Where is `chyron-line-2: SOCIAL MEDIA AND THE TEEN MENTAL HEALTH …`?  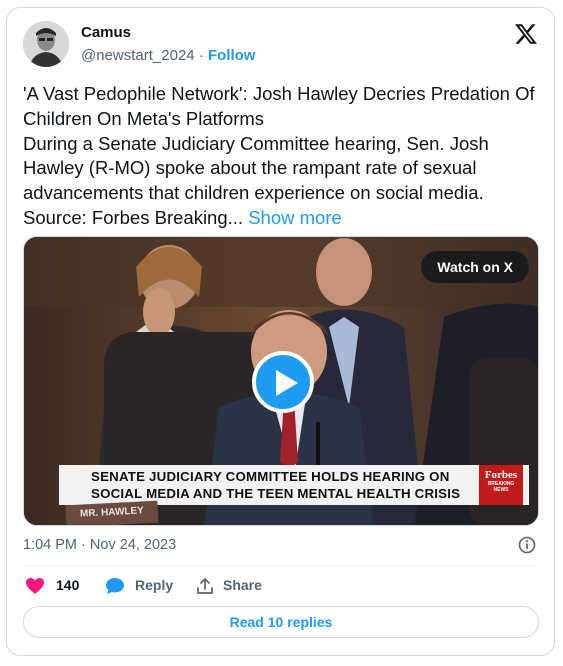 chyron-line-2: SOCIAL MEDIA AND THE TEEN MENTAL HEALTH … is located at coordinates (276, 493).